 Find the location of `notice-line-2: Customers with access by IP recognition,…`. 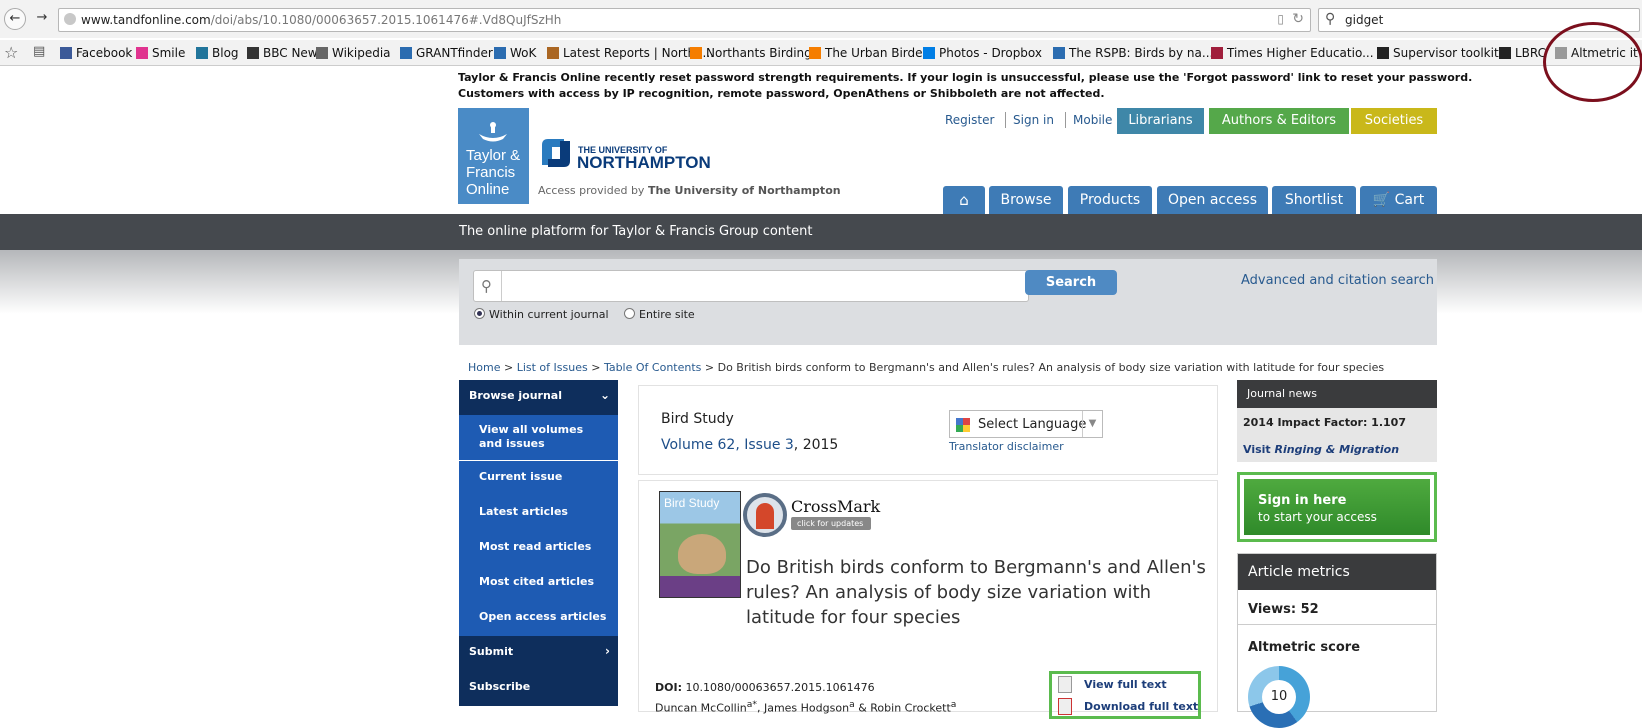

notice-line-2: Customers with access by IP recognition,… is located at coordinates (781, 93).